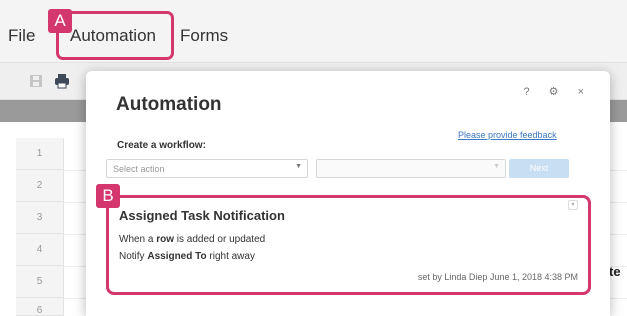  I want to click on workflow-meta: set by Linda Diep June 1, 2018 4:38 PM, so click(497, 277).